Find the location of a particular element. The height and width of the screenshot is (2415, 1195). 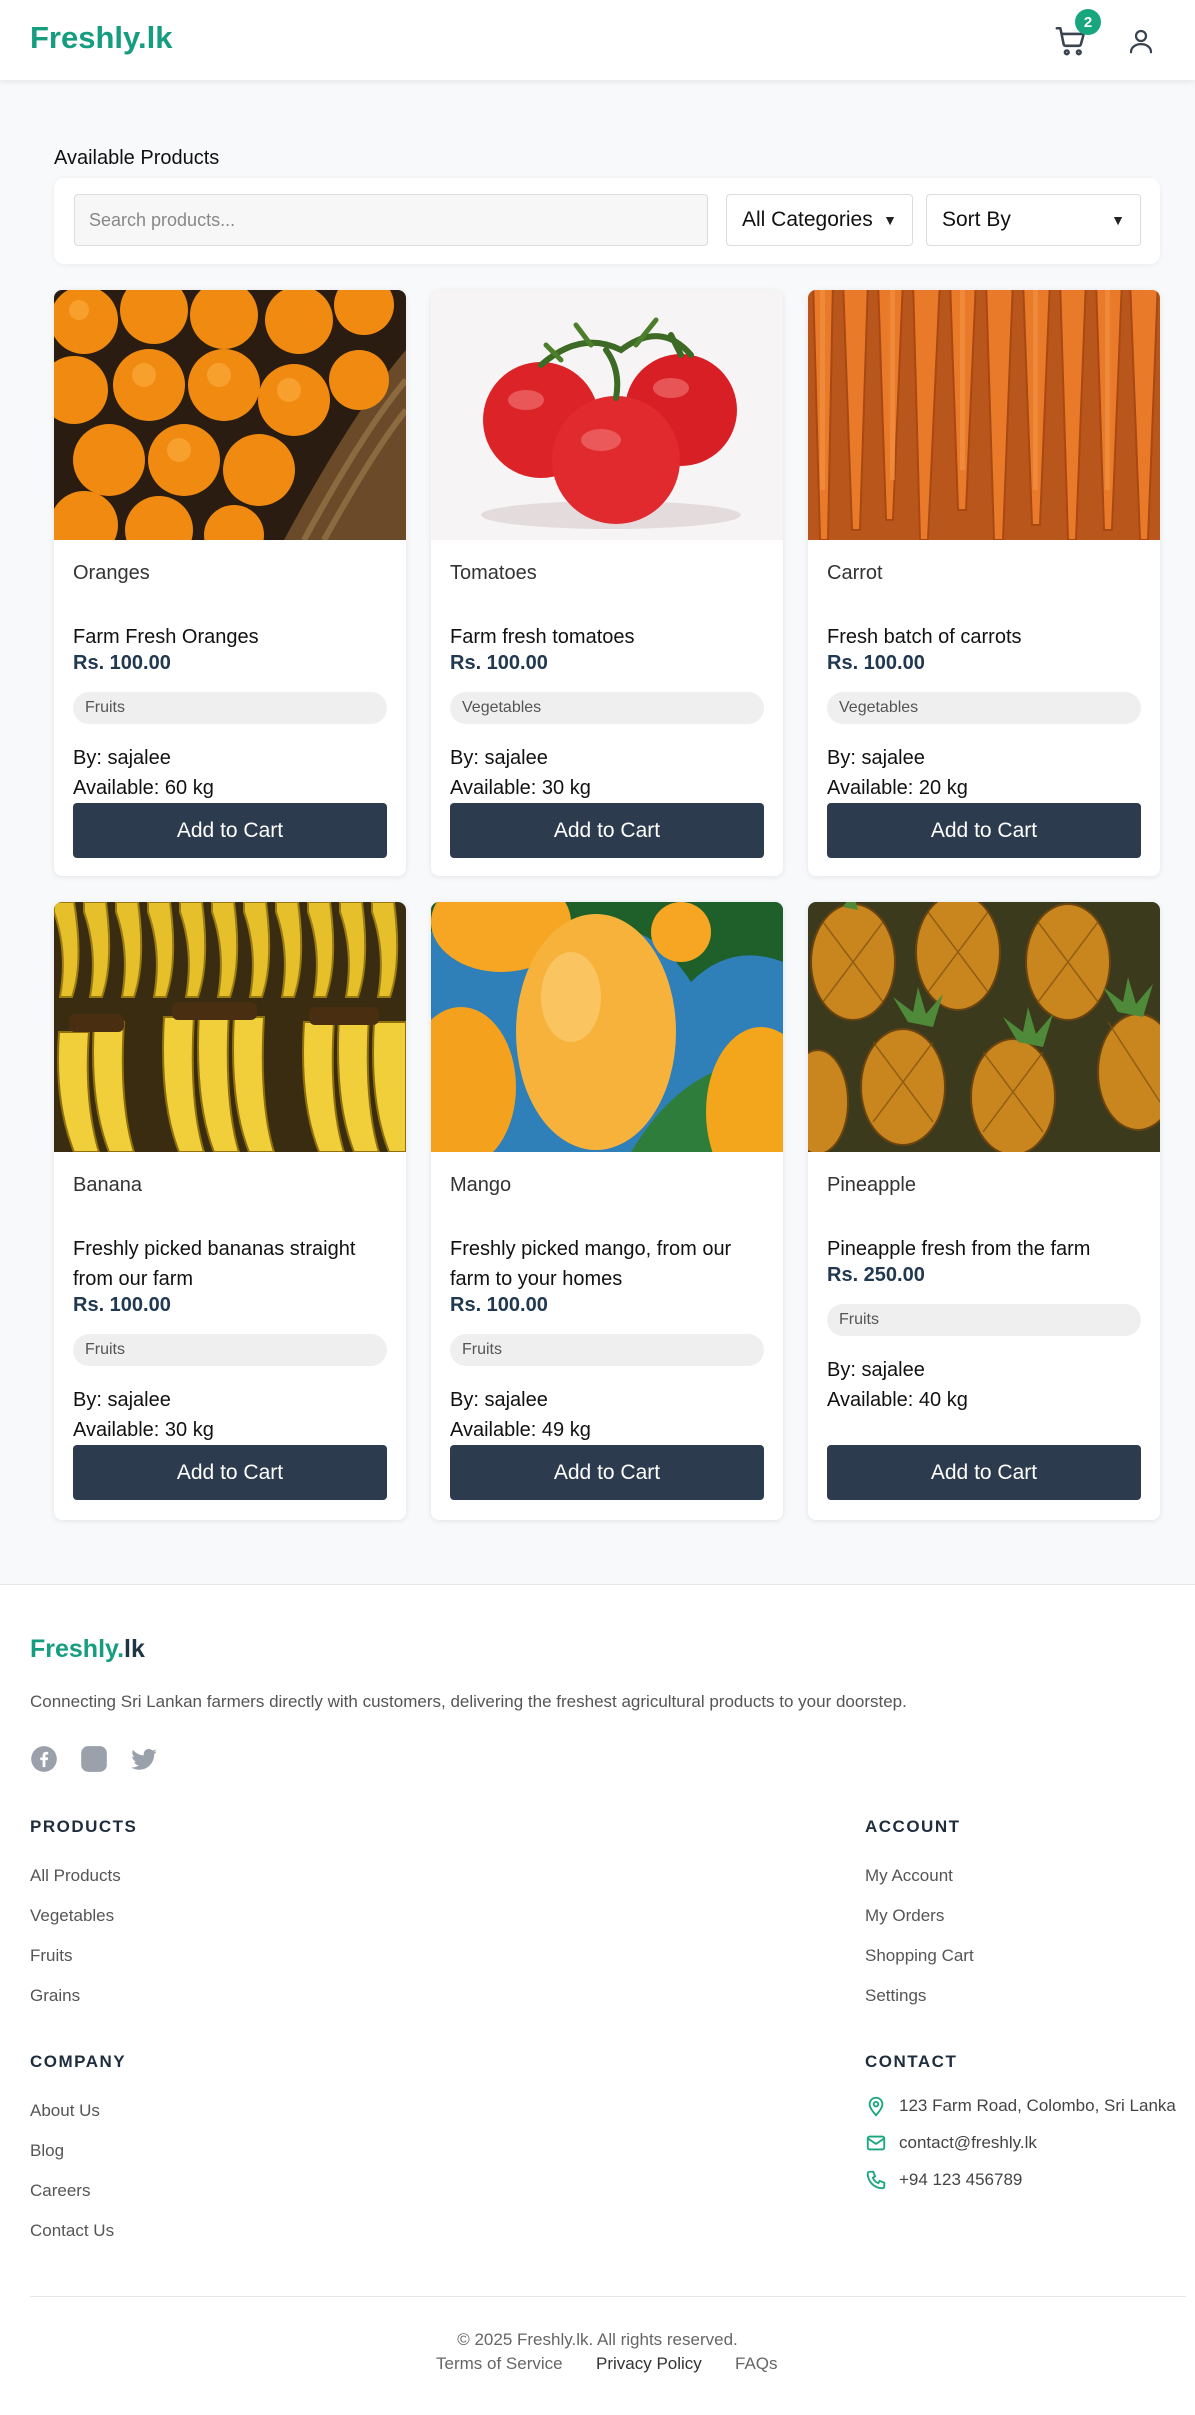

facebook-icon is located at coordinates (45, 1760).